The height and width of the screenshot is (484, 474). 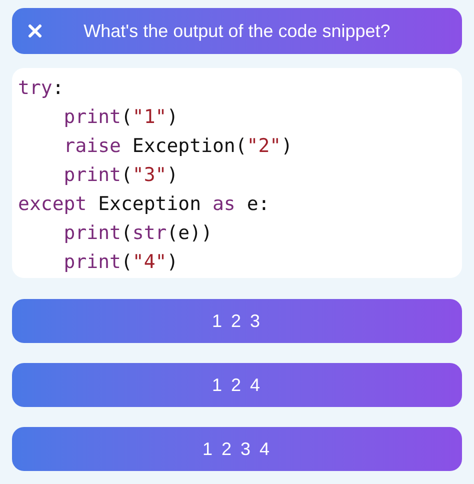 I want to click on code-line: try:, so click(x=41, y=88).